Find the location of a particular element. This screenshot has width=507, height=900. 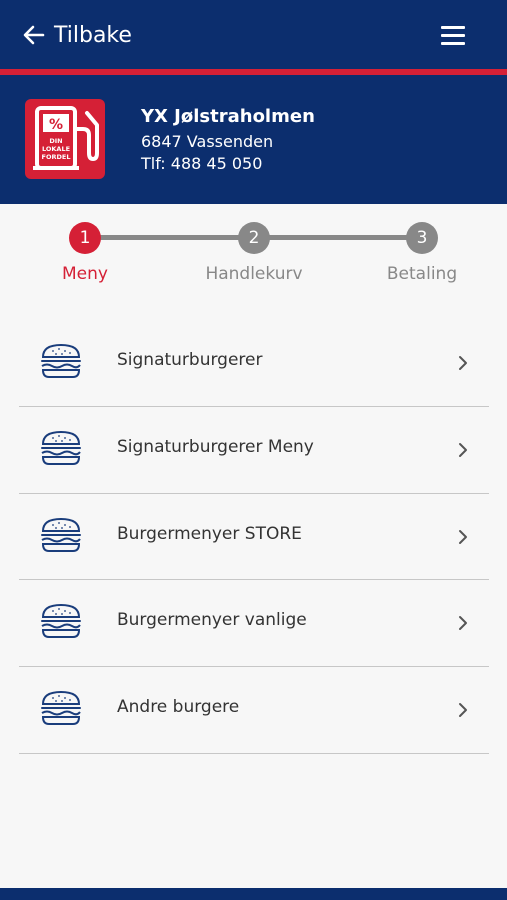

back-arrow-icon is located at coordinates (34, 35).